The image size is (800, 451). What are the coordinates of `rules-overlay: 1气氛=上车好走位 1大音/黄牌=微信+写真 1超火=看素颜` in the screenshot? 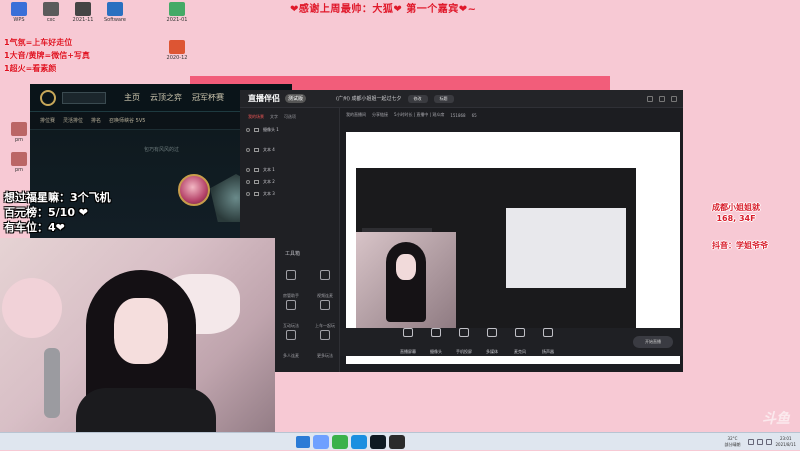 It's located at (47, 55).